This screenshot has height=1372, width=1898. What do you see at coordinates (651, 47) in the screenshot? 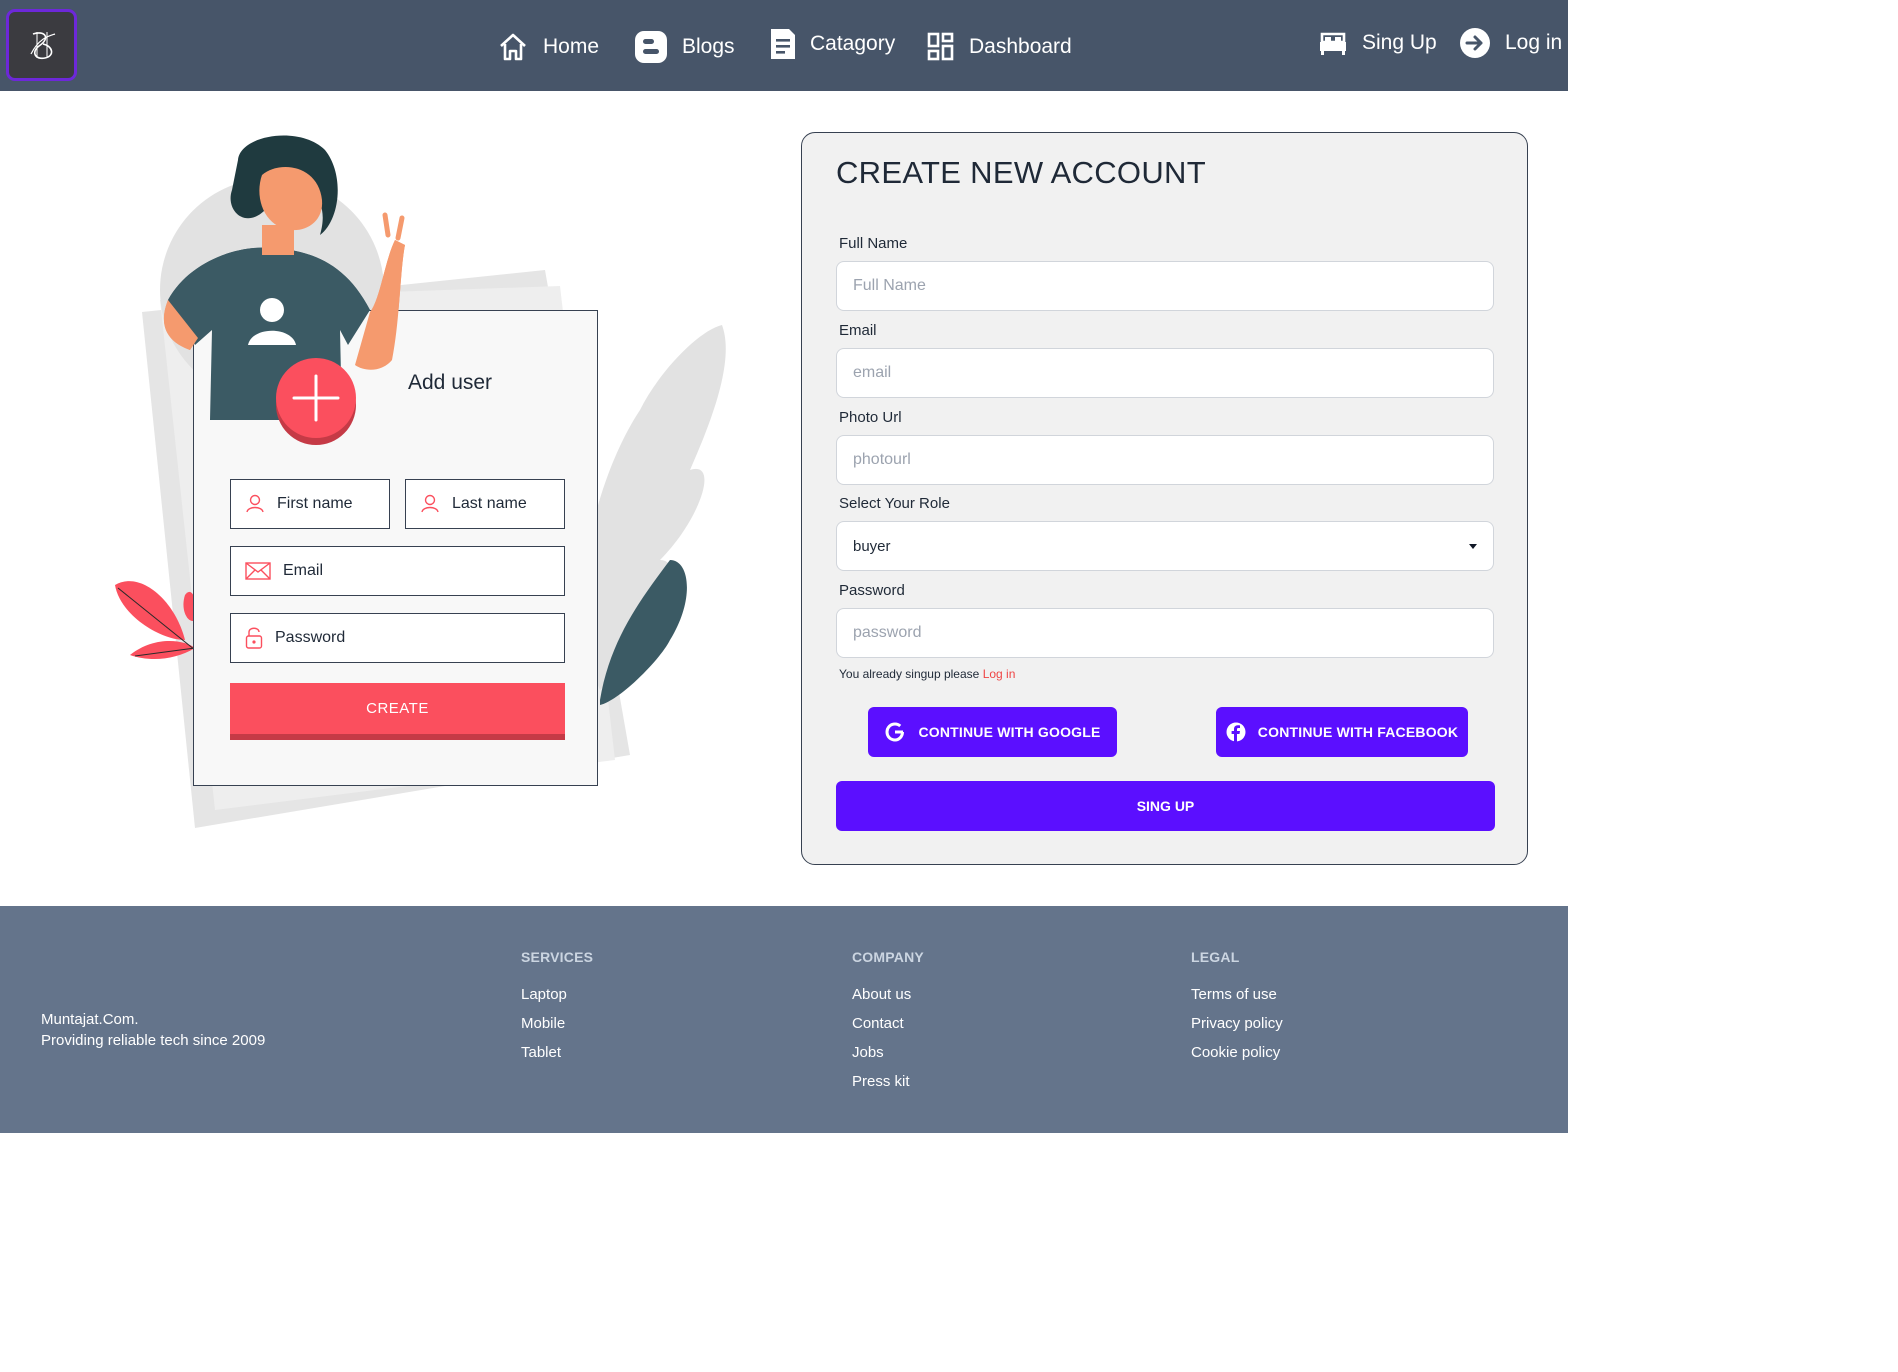
I see `blogger-icon` at bounding box center [651, 47].